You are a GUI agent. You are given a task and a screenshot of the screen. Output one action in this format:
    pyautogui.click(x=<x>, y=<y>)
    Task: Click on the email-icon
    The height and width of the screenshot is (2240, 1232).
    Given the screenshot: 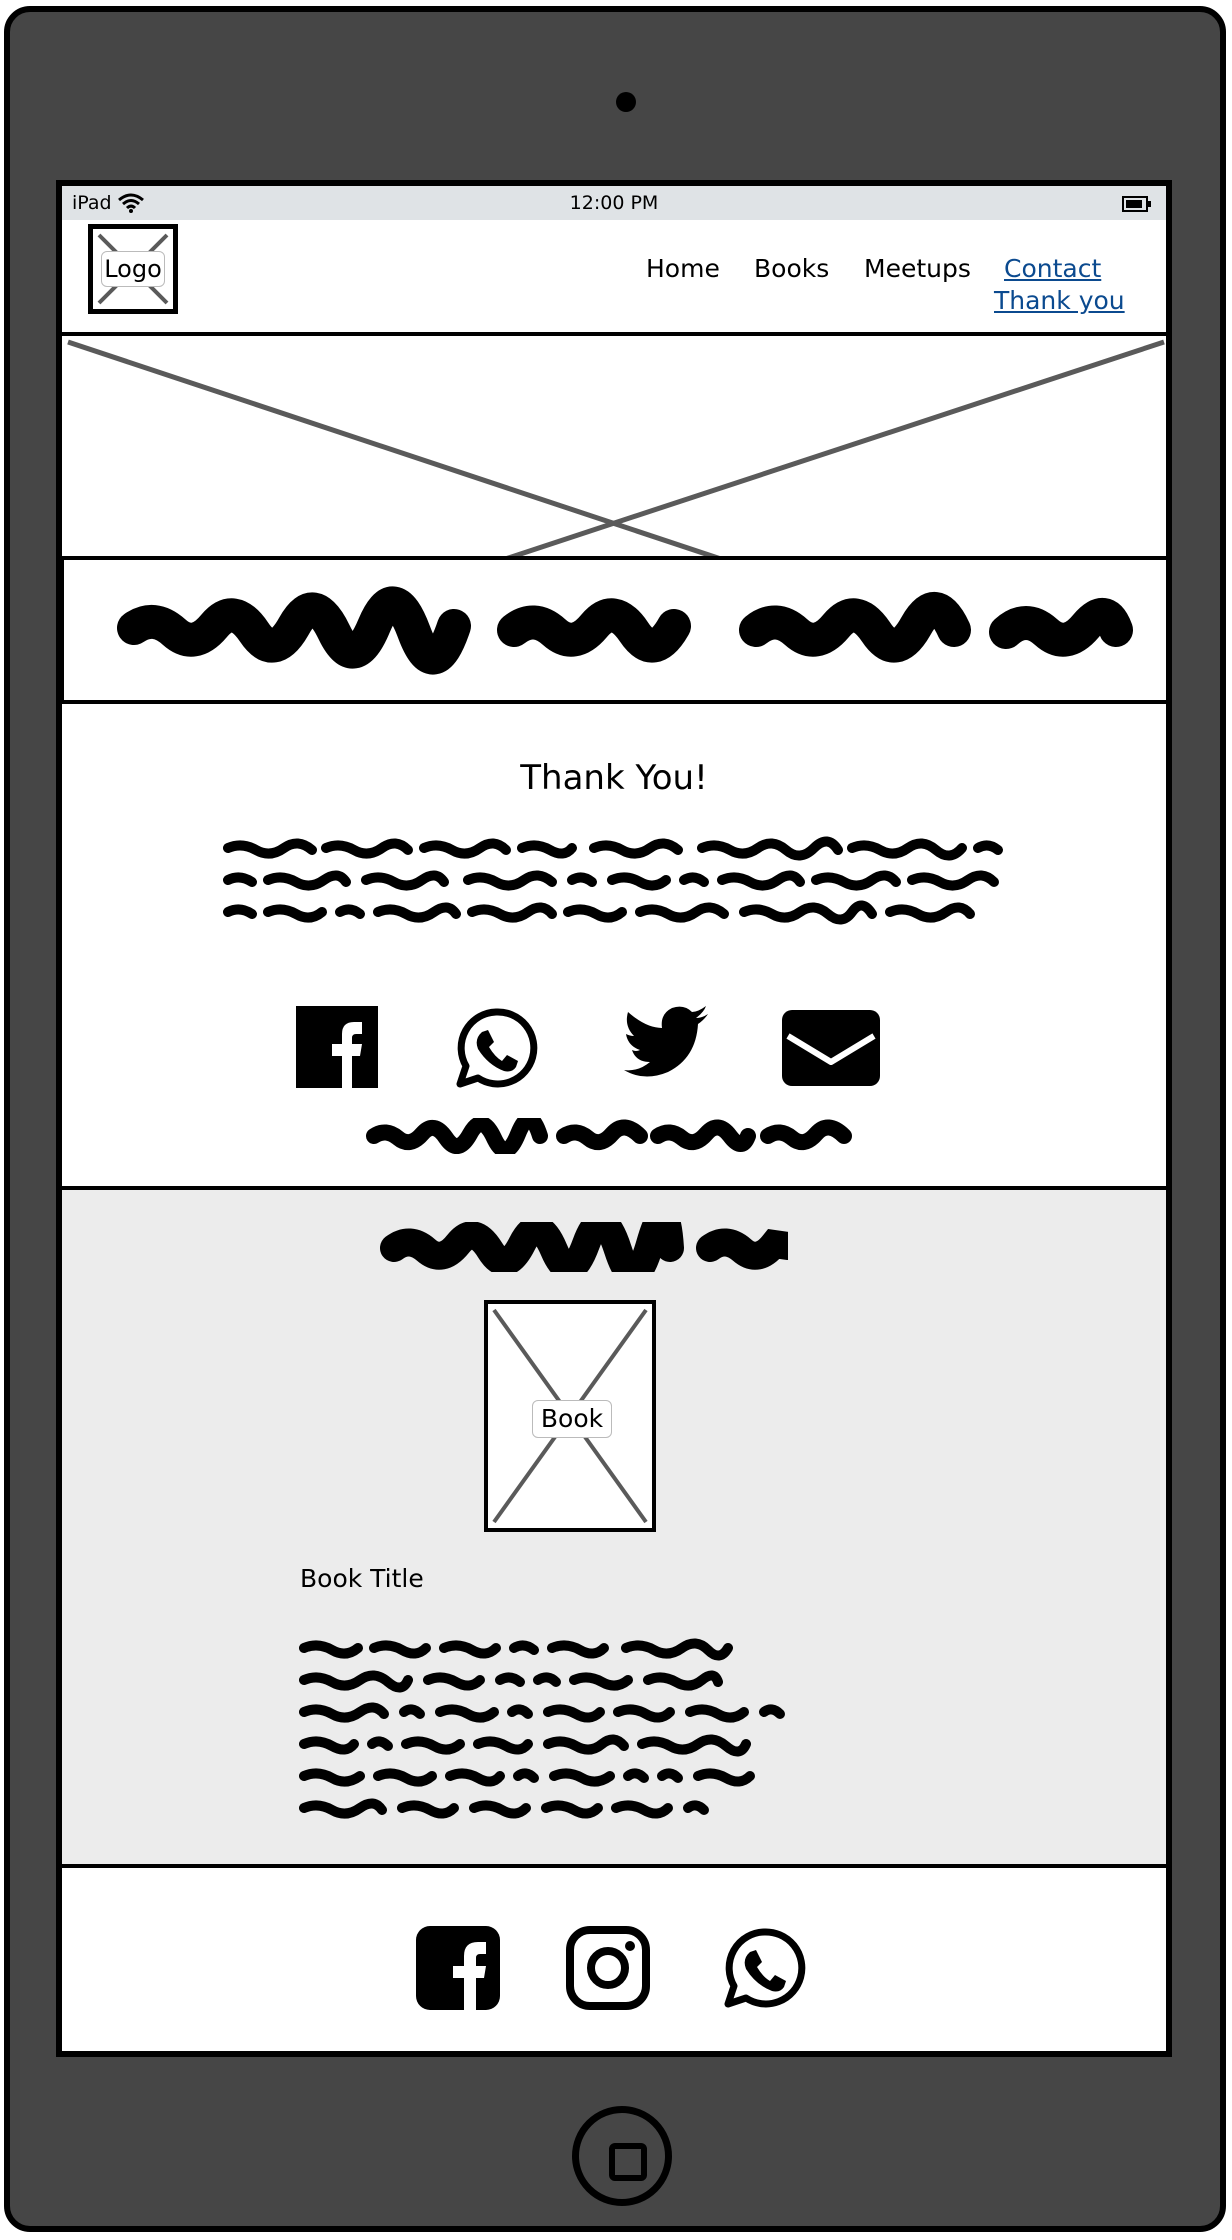 What is the action you would take?
    pyautogui.click(x=831, y=1048)
    